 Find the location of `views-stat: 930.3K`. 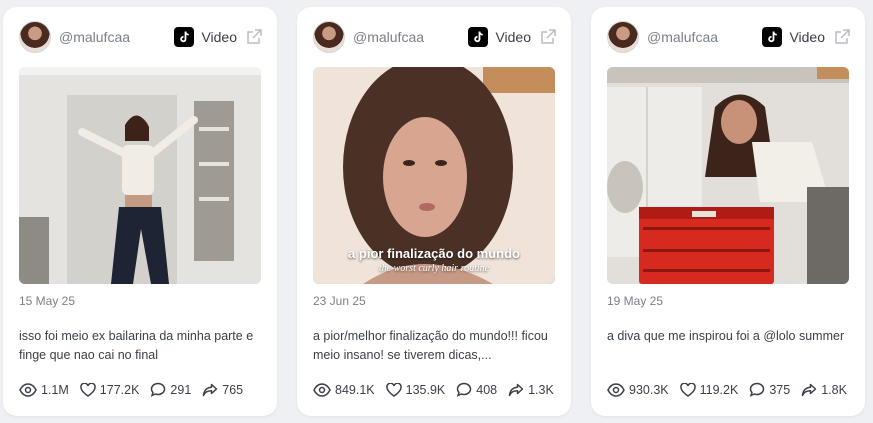

views-stat: 930.3K is located at coordinates (638, 390).